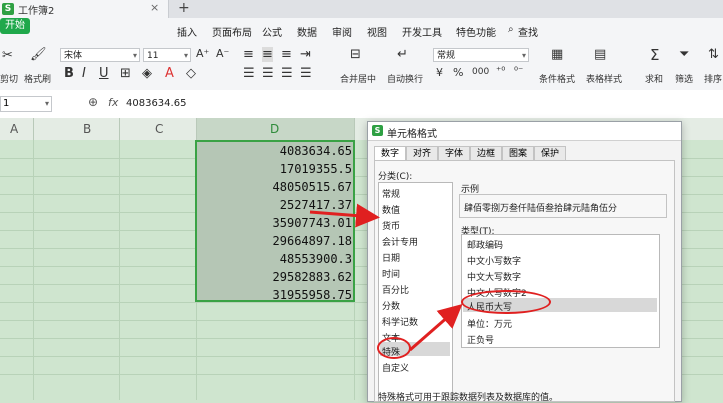 This screenshot has width=723, height=403. What do you see at coordinates (344, 215) in the screenshot?
I see `arrow-to-category-list` at bounding box center [344, 215].